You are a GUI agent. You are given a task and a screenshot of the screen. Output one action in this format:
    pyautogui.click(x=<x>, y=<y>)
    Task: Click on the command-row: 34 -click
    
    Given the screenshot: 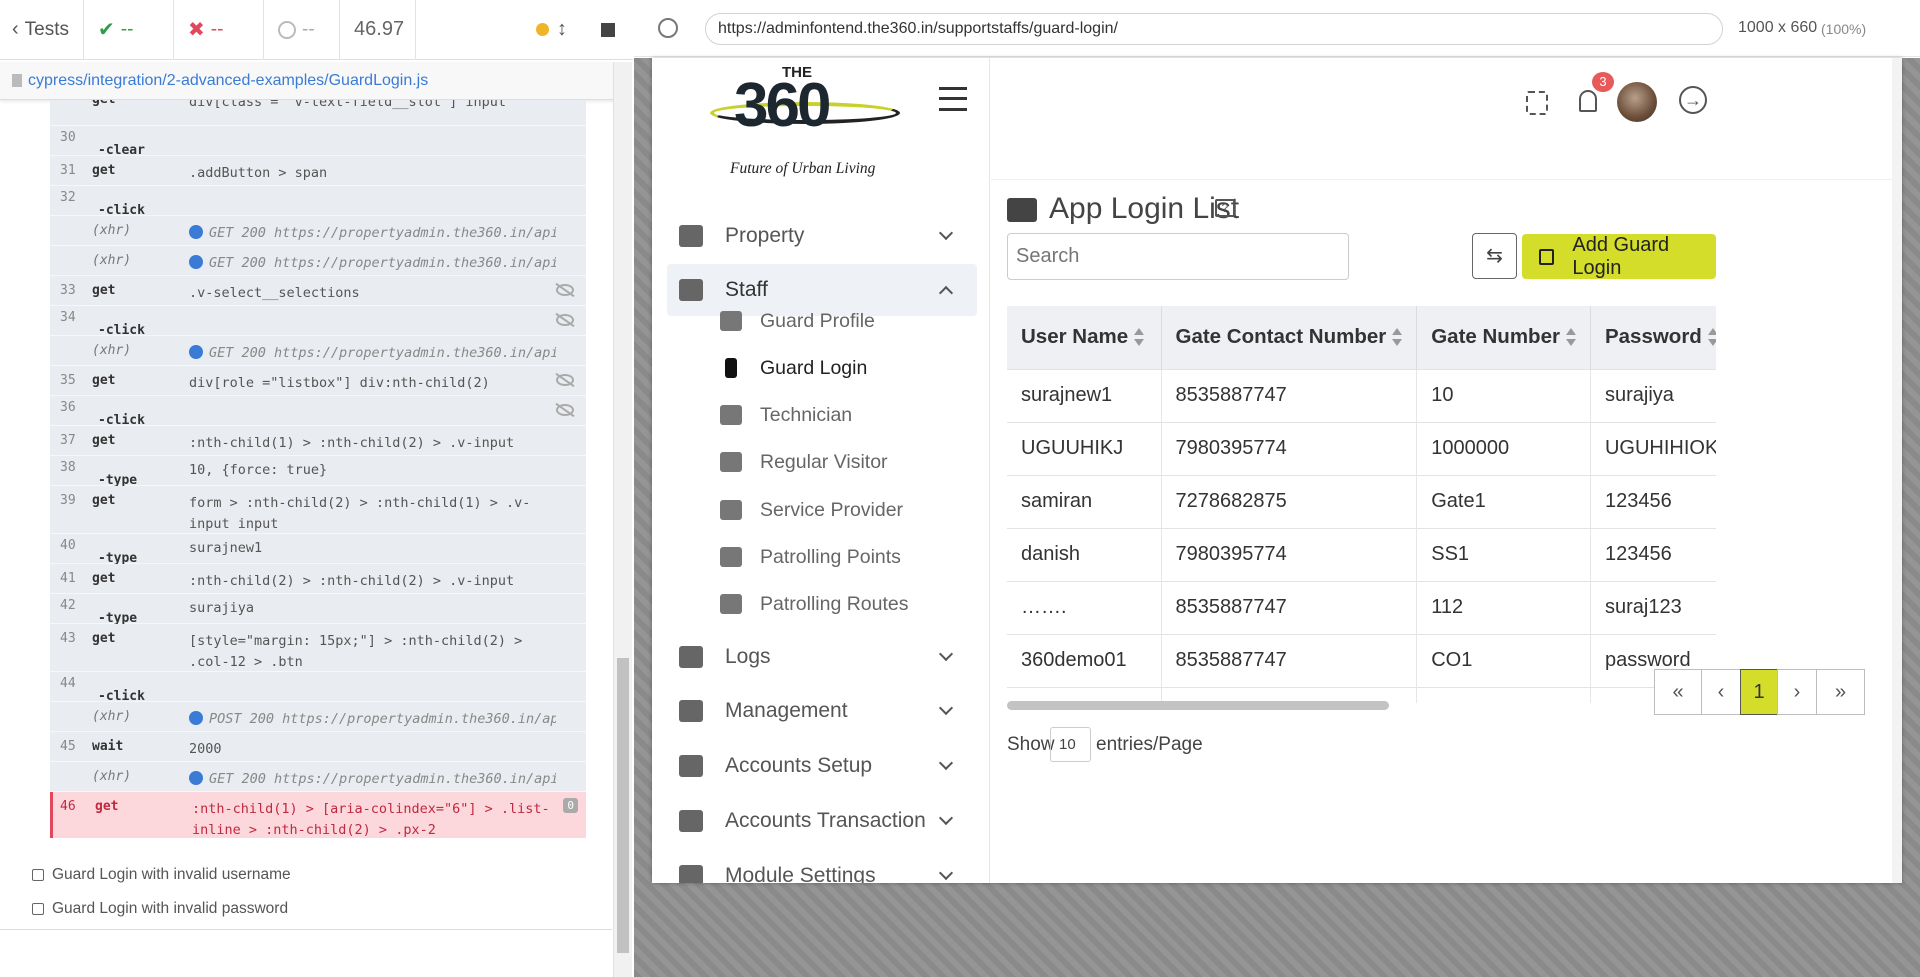 What is the action you would take?
    pyautogui.click(x=318, y=322)
    